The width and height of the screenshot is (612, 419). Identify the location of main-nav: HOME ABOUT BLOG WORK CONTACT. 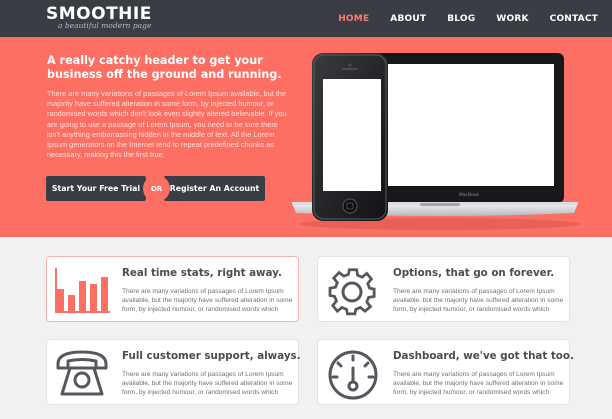
(457, 18).